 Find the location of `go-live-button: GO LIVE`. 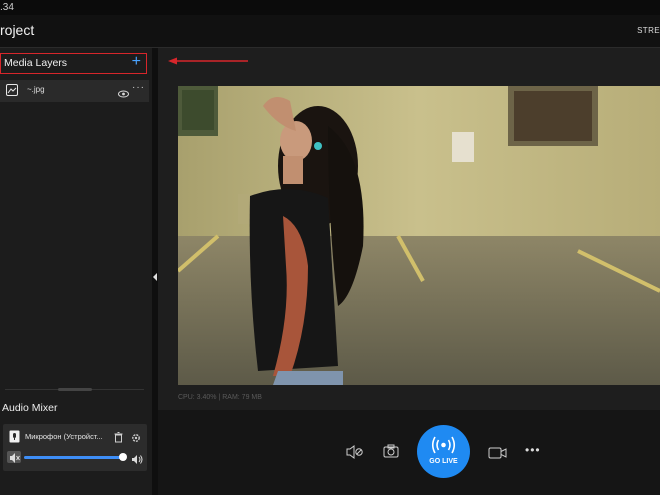

go-live-button: GO LIVE is located at coordinates (443, 451).